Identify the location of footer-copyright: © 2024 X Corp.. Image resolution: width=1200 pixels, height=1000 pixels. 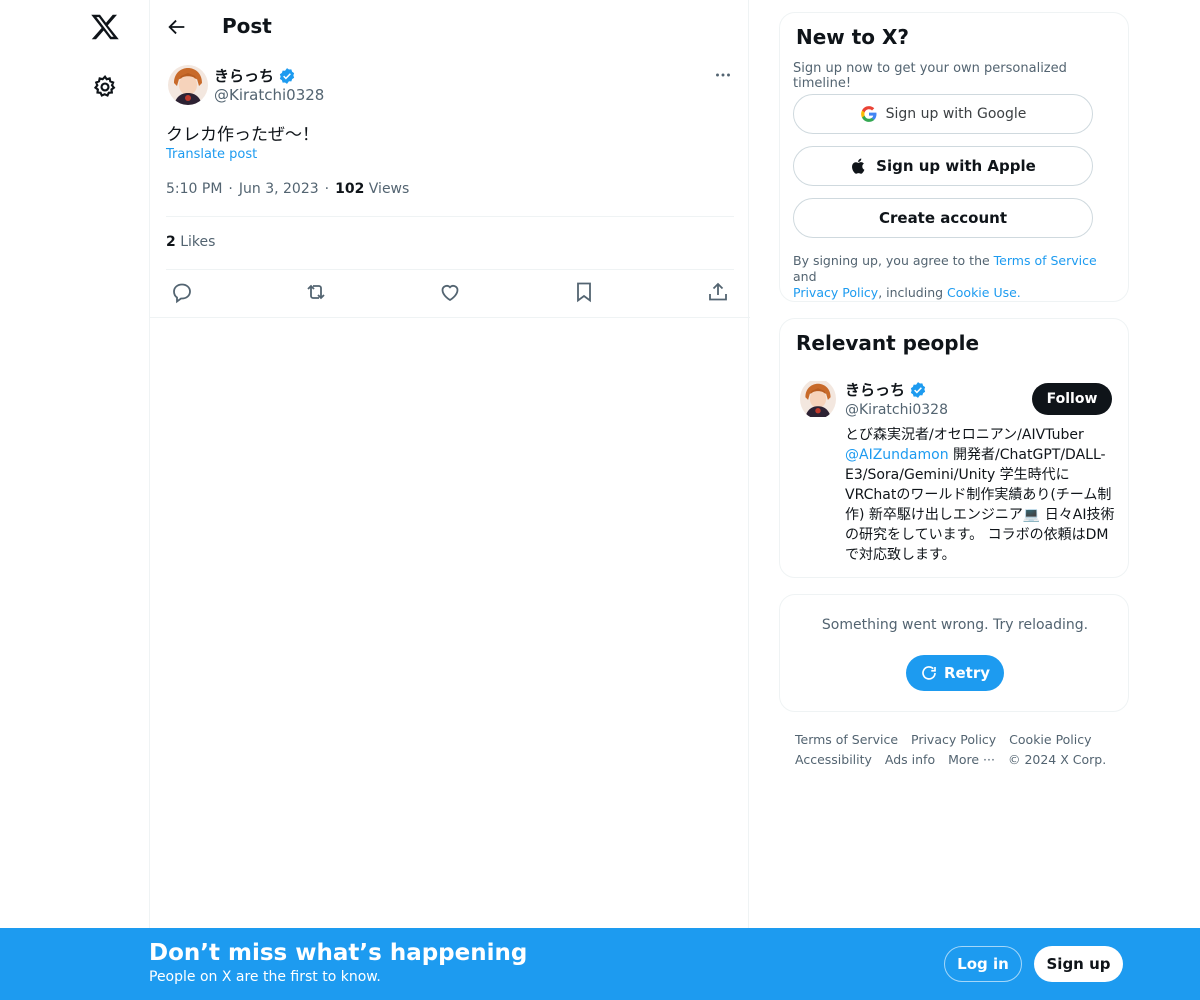
(1057, 759).